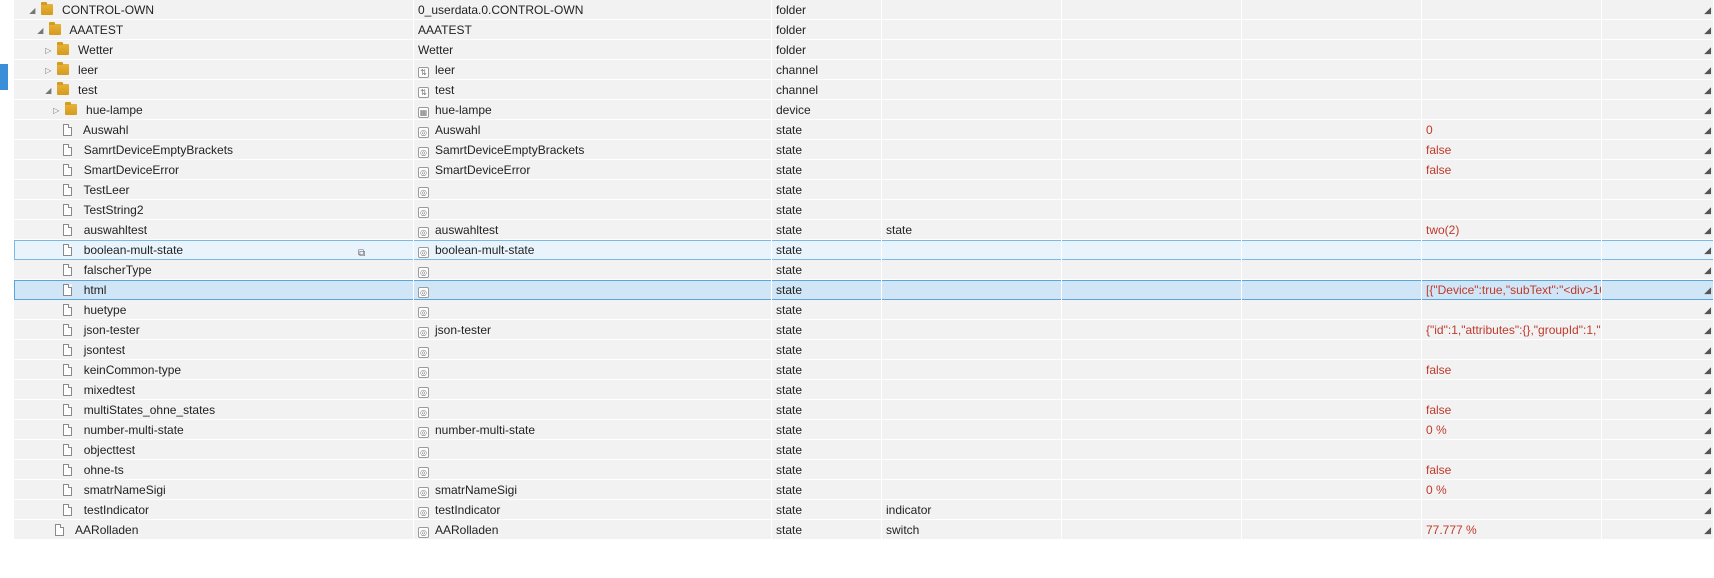 Image resolution: width=1714 pixels, height=578 pixels. Describe the element at coordinates (864, 350) in the screenshot. I see `tree-row: jsontest ◎ state ◢` at that location.